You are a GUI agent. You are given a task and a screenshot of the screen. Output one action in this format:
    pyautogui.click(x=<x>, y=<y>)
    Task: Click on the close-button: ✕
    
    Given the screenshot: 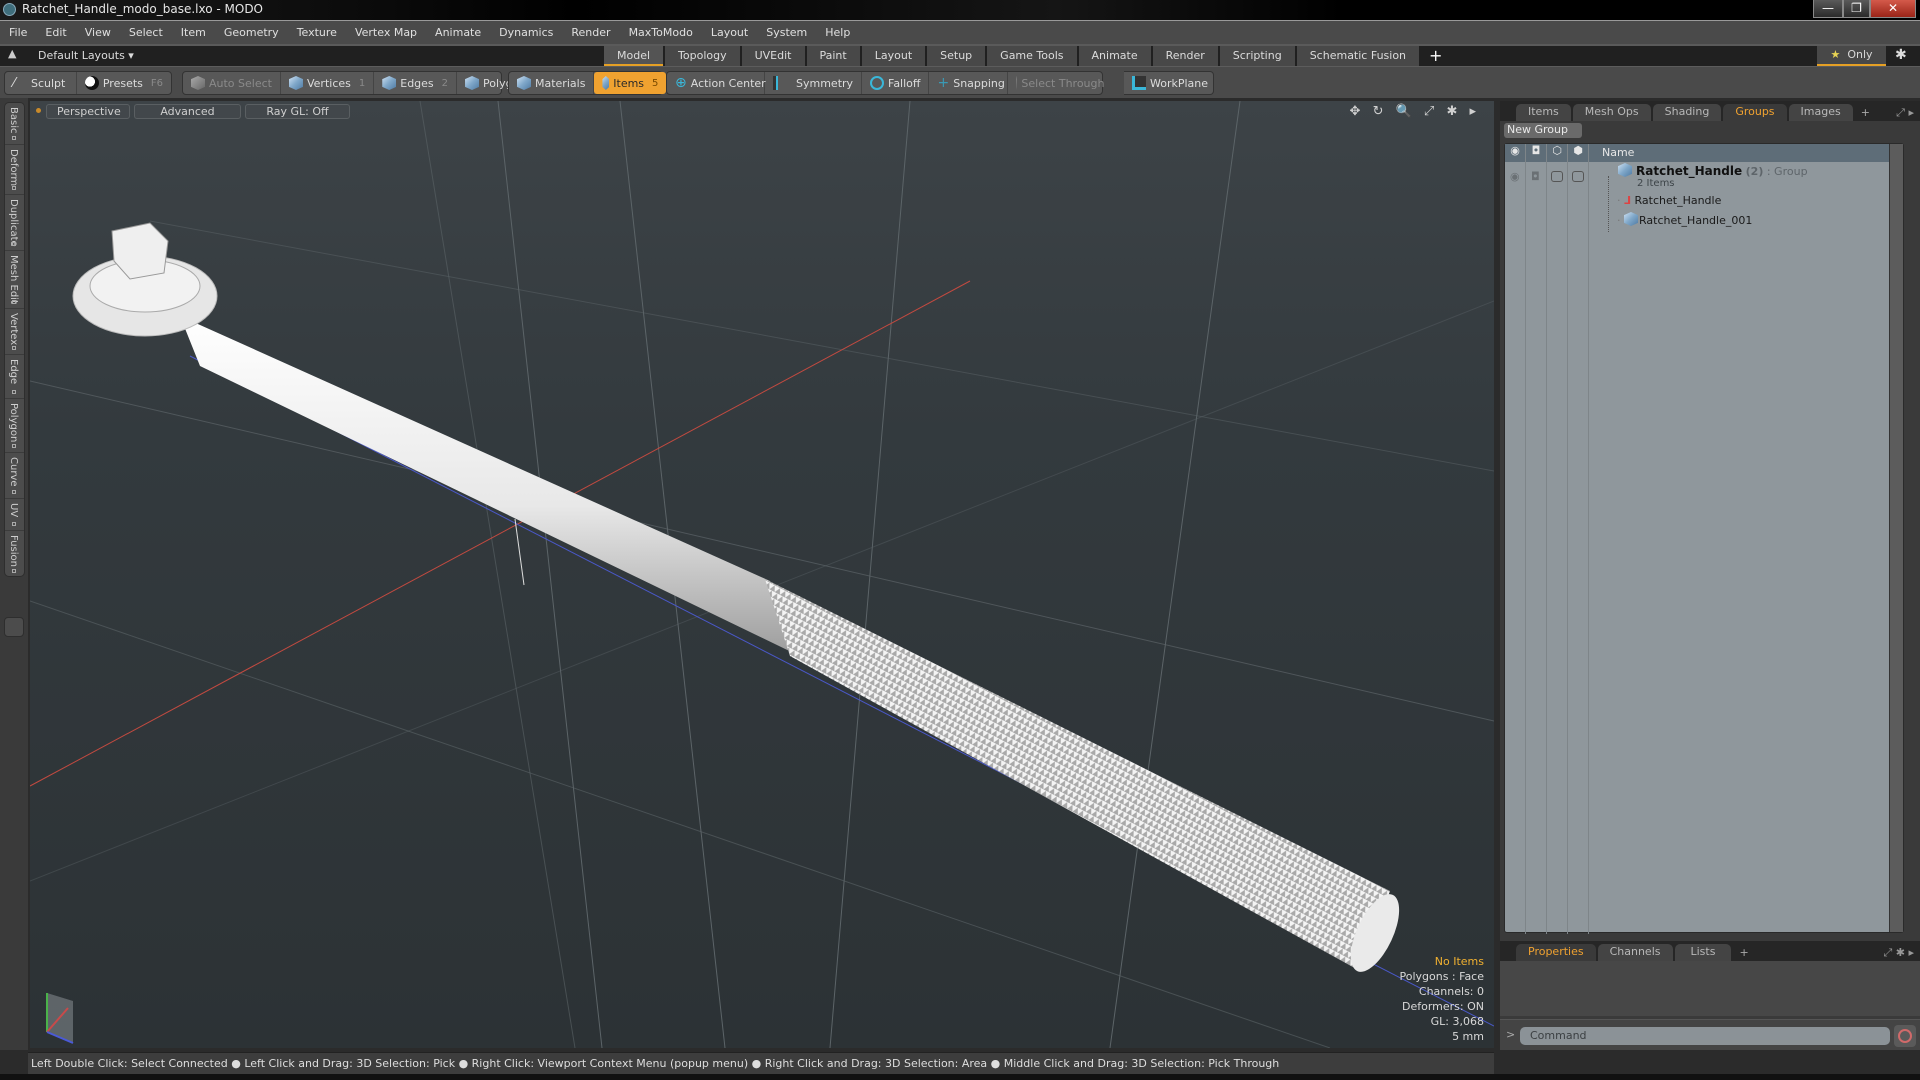 What is the action you would take?
    pyautogui.click(x=1893, y=9)
    